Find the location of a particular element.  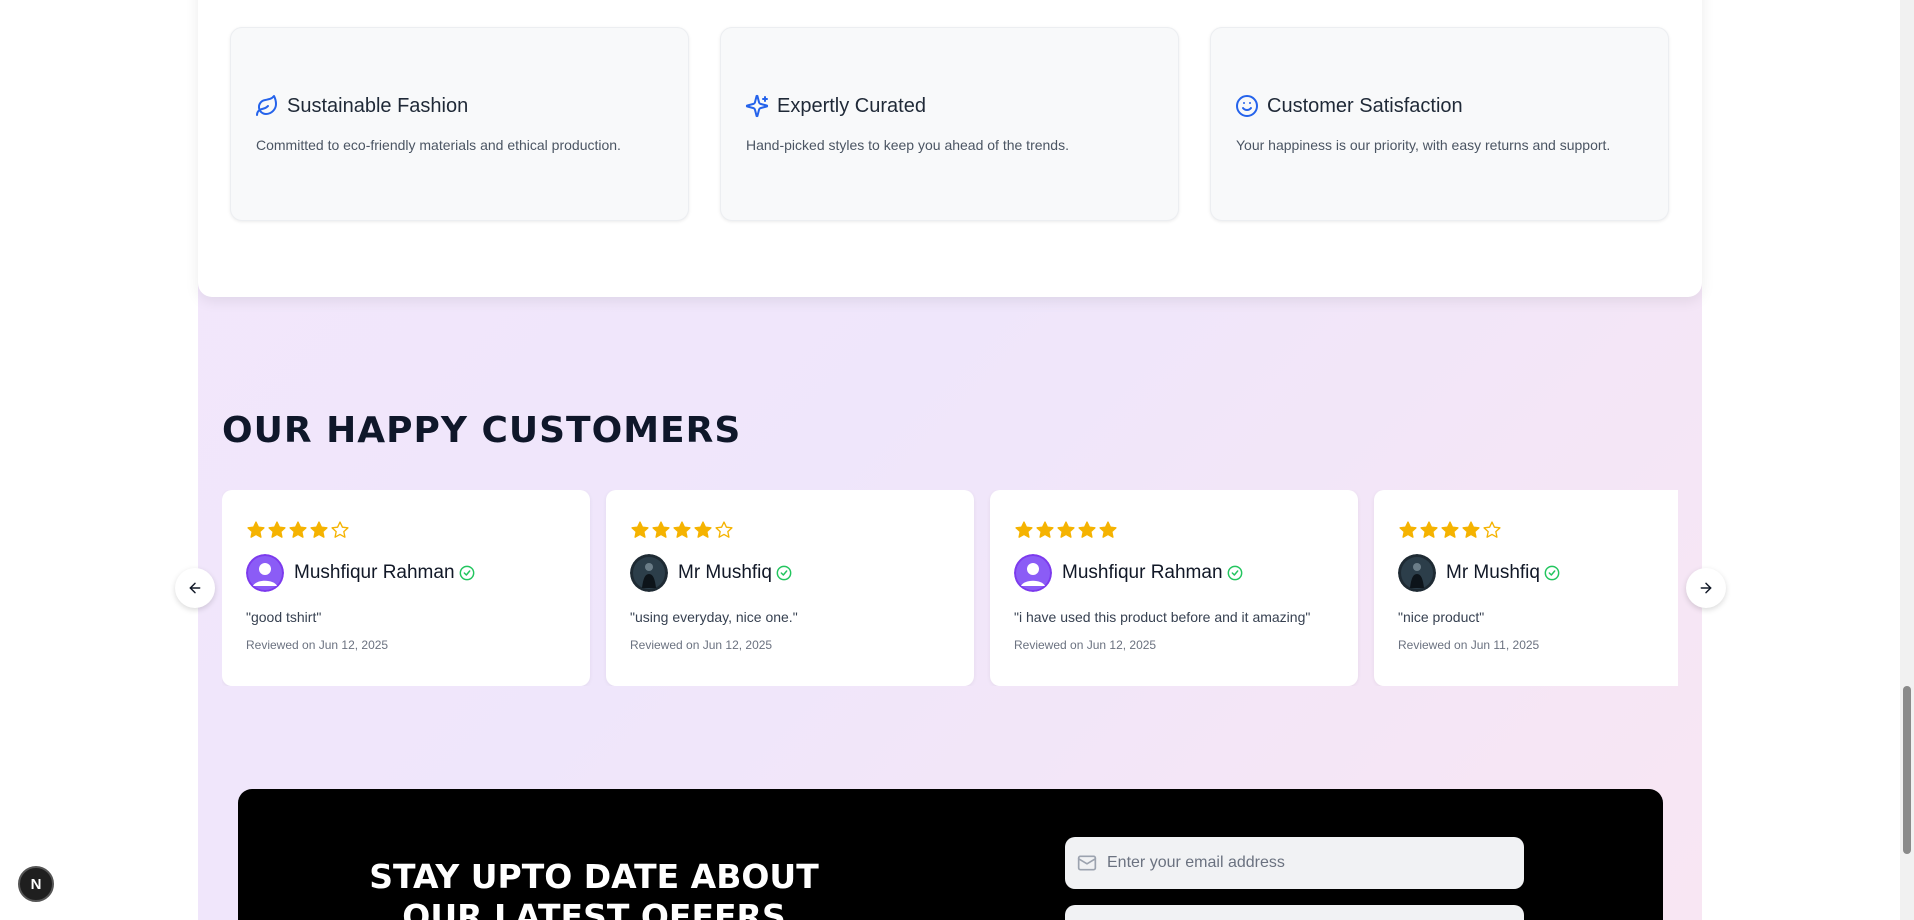

carousel-prev-button is located at coordinates (195, 588).